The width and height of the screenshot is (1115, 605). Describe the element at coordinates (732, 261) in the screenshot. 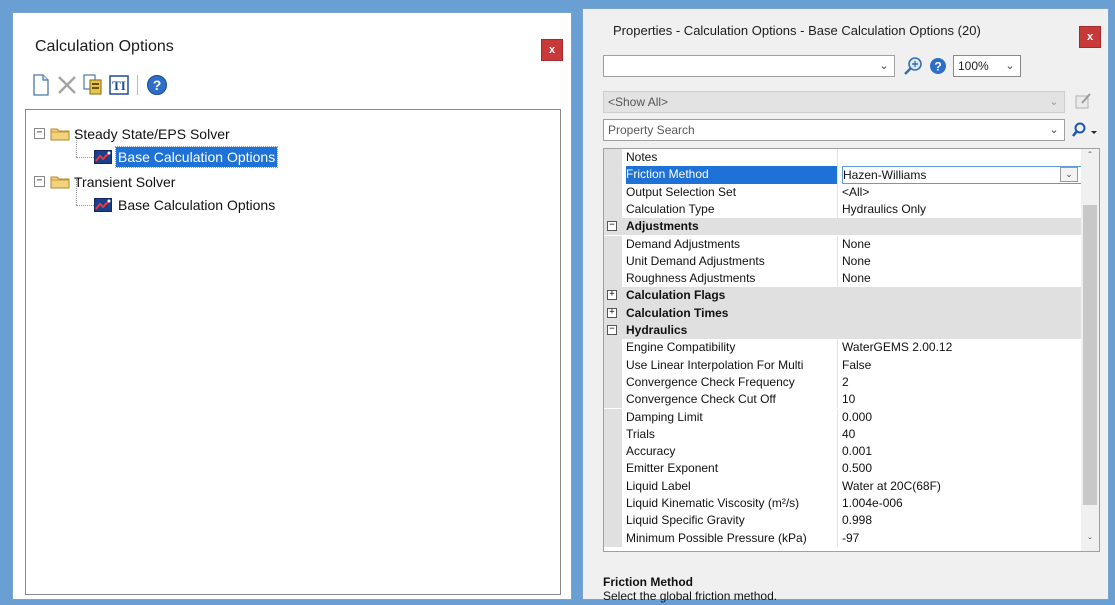

I see `property-name: Unit Demand Adjustments` at that location.